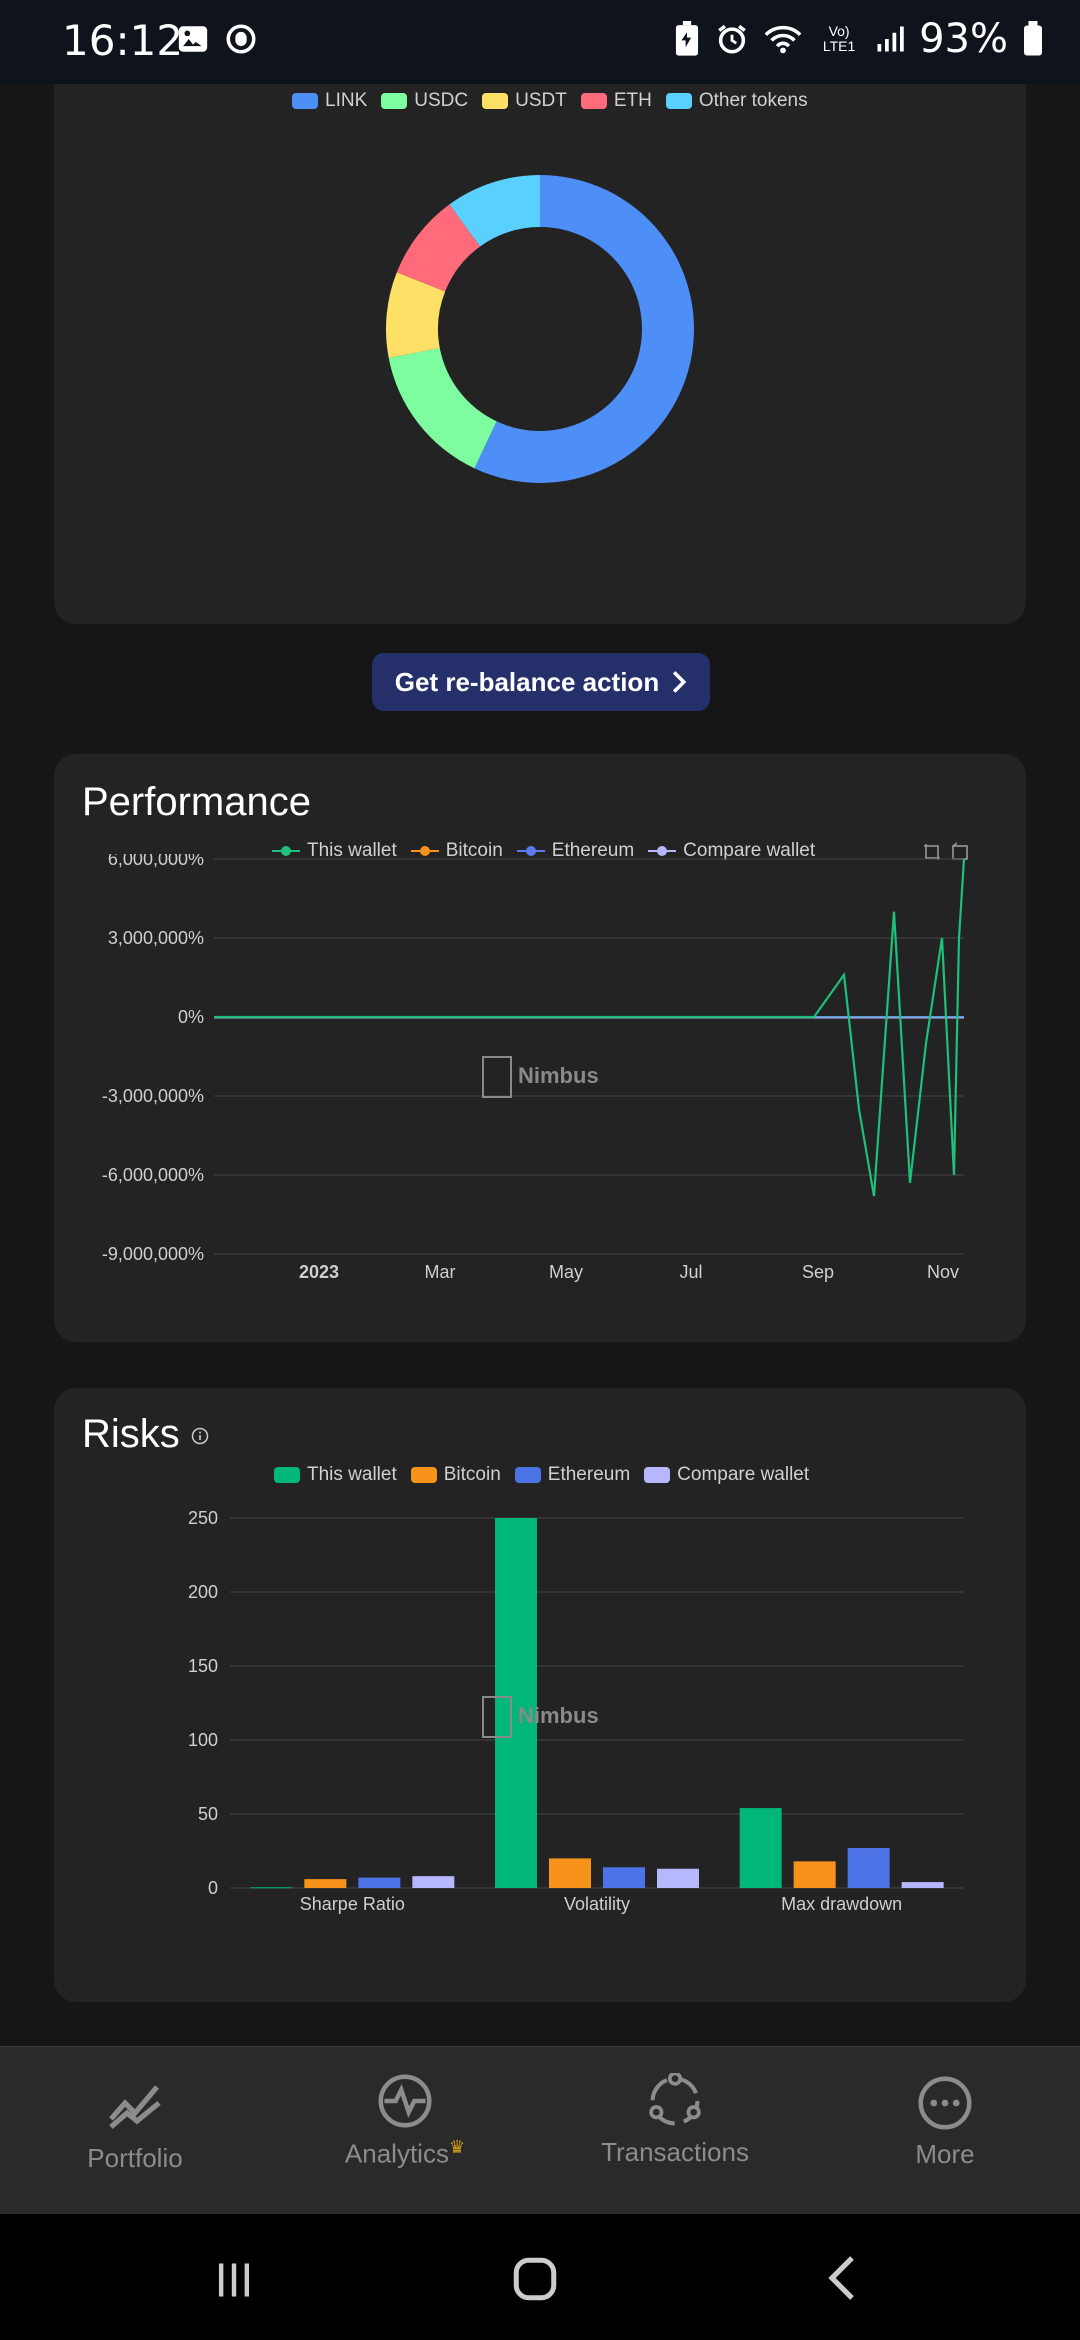 This screenshot has width=1080, height=2340. I want to click on y-tick-label: -9,000,000%, so click(153, 1254).